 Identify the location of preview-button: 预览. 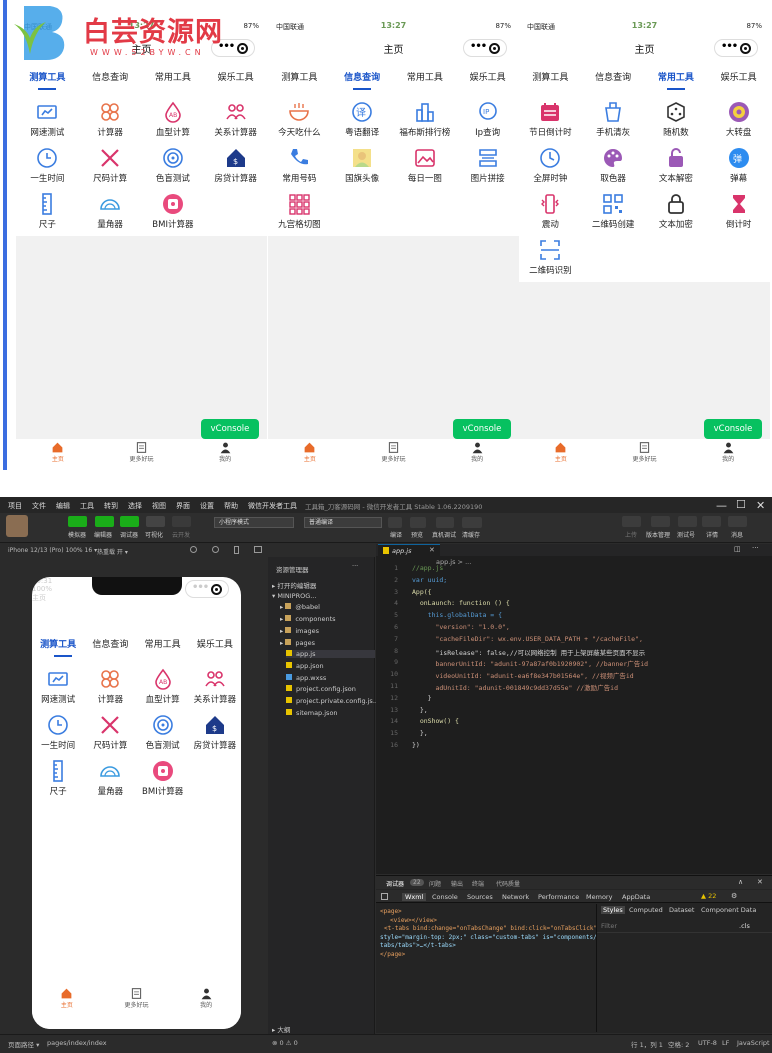
(417, 534).